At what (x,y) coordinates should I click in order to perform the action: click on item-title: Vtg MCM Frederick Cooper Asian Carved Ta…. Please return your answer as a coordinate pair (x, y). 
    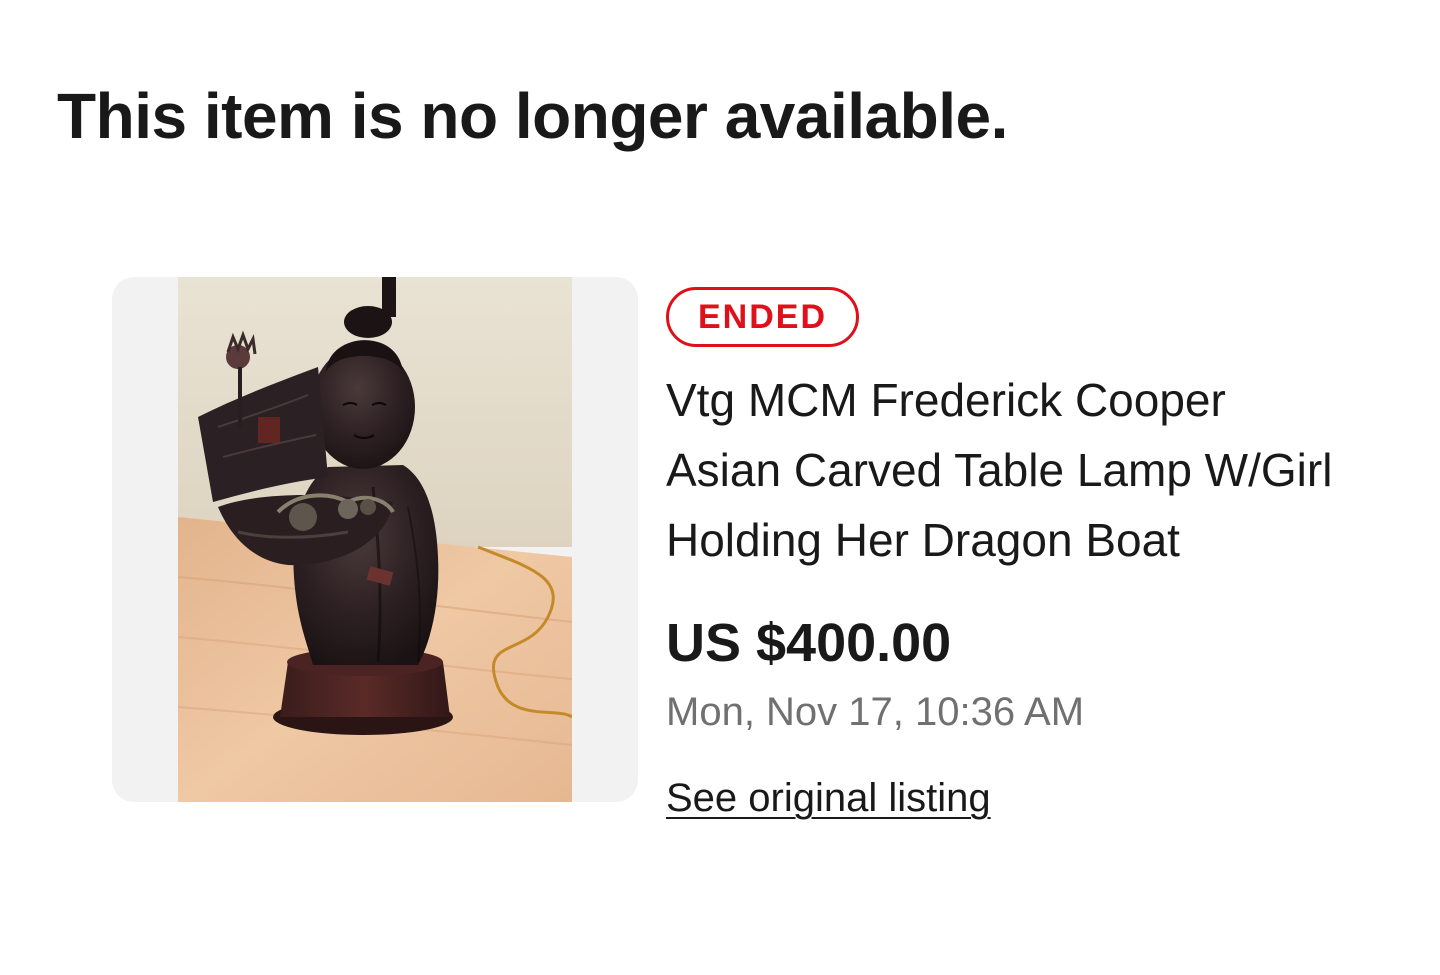
    Looking at the image, I should click on (1006, 470).